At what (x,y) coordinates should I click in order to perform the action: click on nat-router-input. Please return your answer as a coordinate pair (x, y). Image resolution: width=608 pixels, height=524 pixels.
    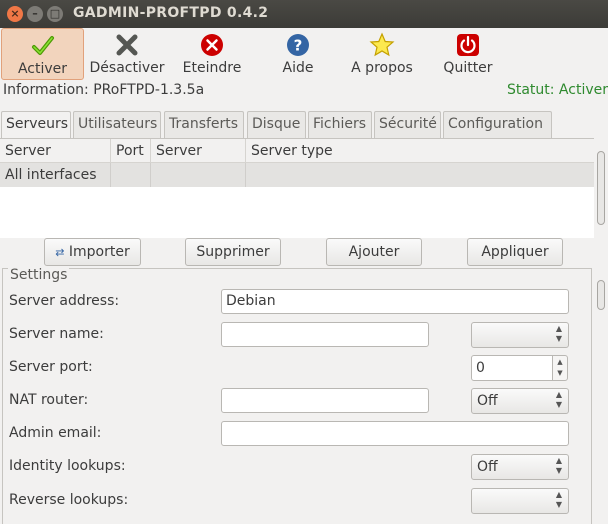
    Looking at the image, I should click on (325, 400).